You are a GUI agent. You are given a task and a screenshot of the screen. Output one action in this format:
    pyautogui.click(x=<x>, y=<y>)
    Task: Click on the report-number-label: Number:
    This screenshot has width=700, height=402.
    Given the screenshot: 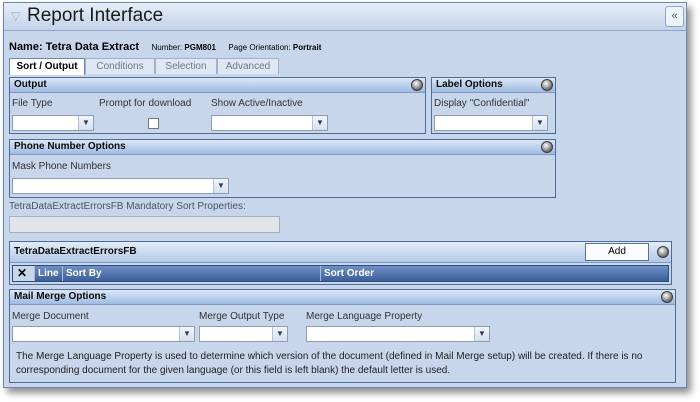 What is the action you would take?
    pyautogui.click(x=167, y=47)
    